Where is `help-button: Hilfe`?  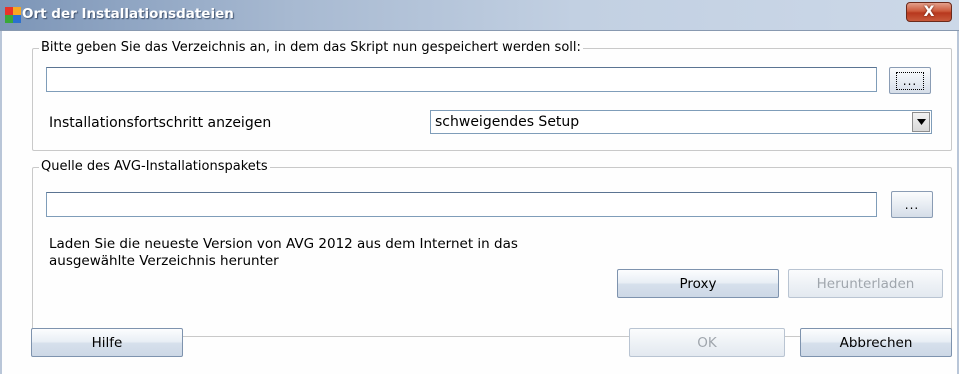
help-button: Hilfe is located at coordinates (107, 342).